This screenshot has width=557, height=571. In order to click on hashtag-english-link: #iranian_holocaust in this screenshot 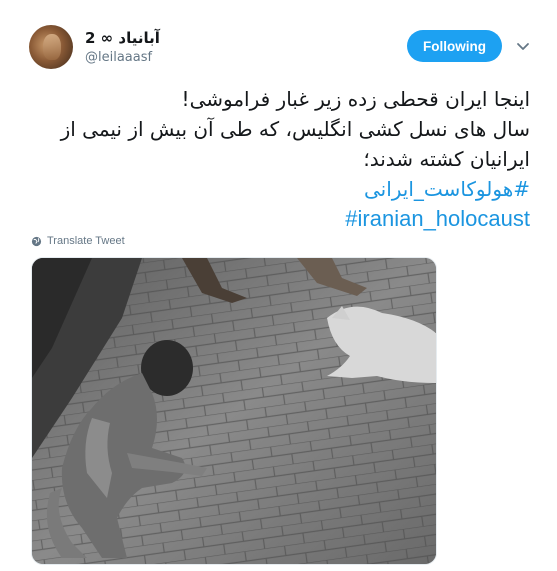, I will do `click(280, 219)`.